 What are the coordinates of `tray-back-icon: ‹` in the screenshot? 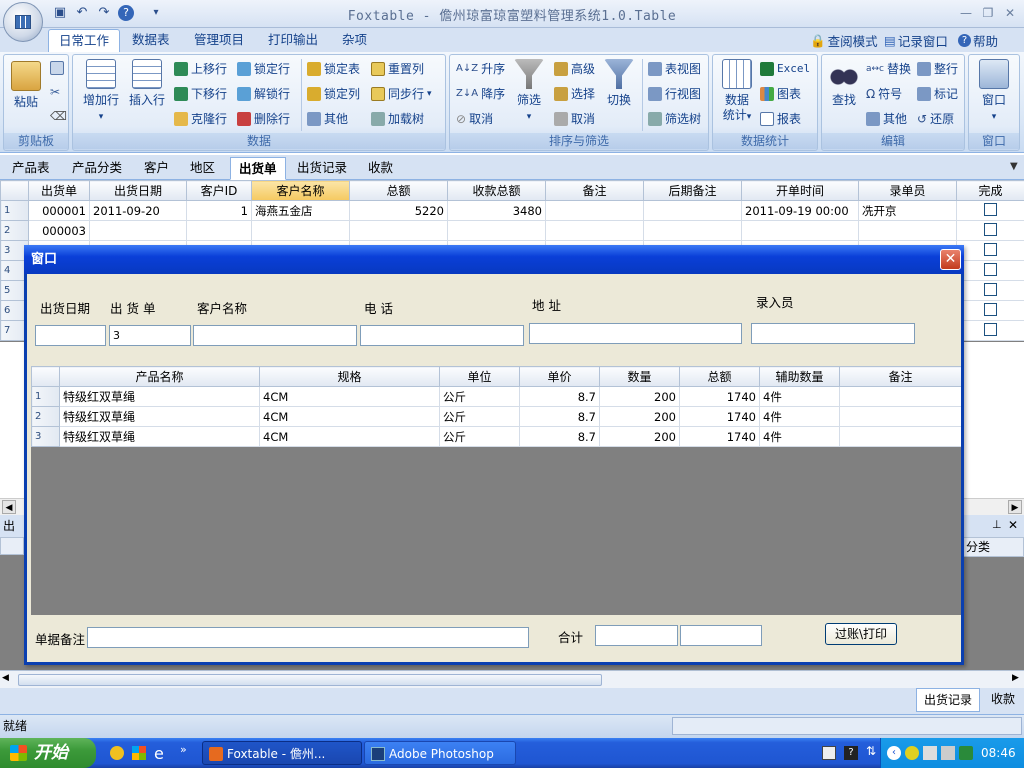 It's located at (894, 753).